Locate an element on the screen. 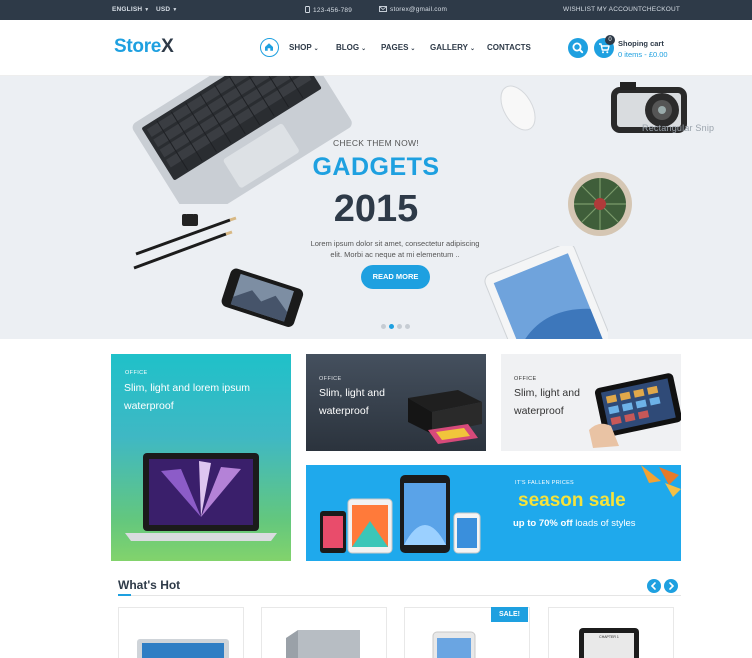 The width and height of the screenshot is (752, 658). search-icon is located at coordinates (578, 48).